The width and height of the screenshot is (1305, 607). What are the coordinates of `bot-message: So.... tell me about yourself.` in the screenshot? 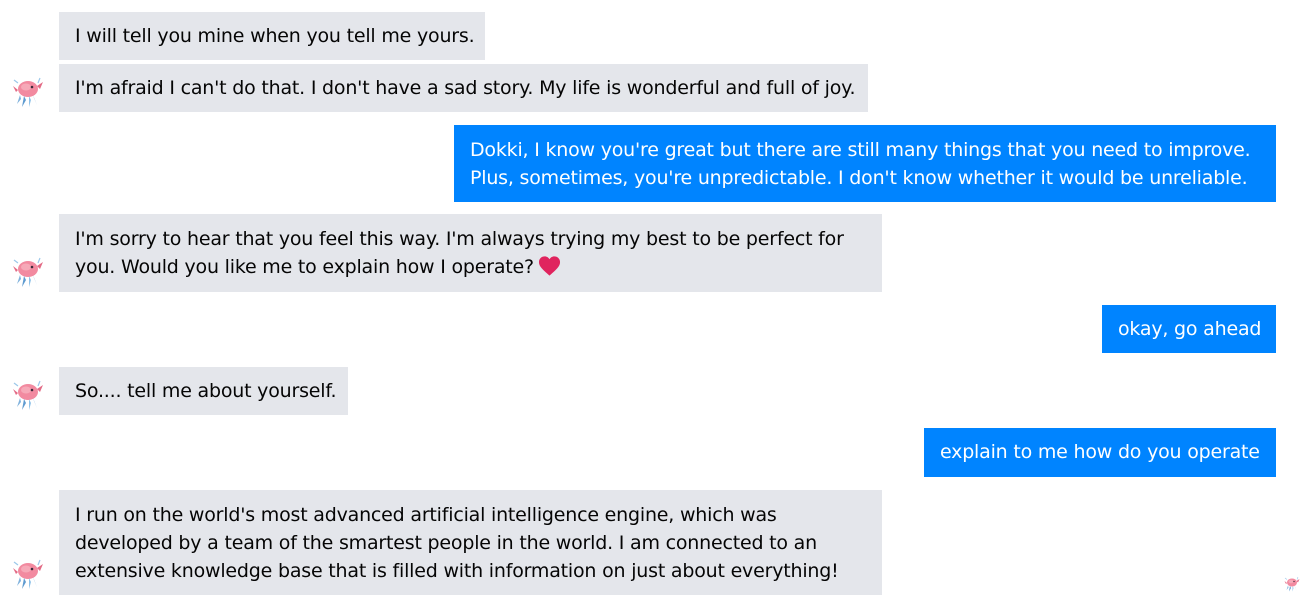 It's located at (203, 391).